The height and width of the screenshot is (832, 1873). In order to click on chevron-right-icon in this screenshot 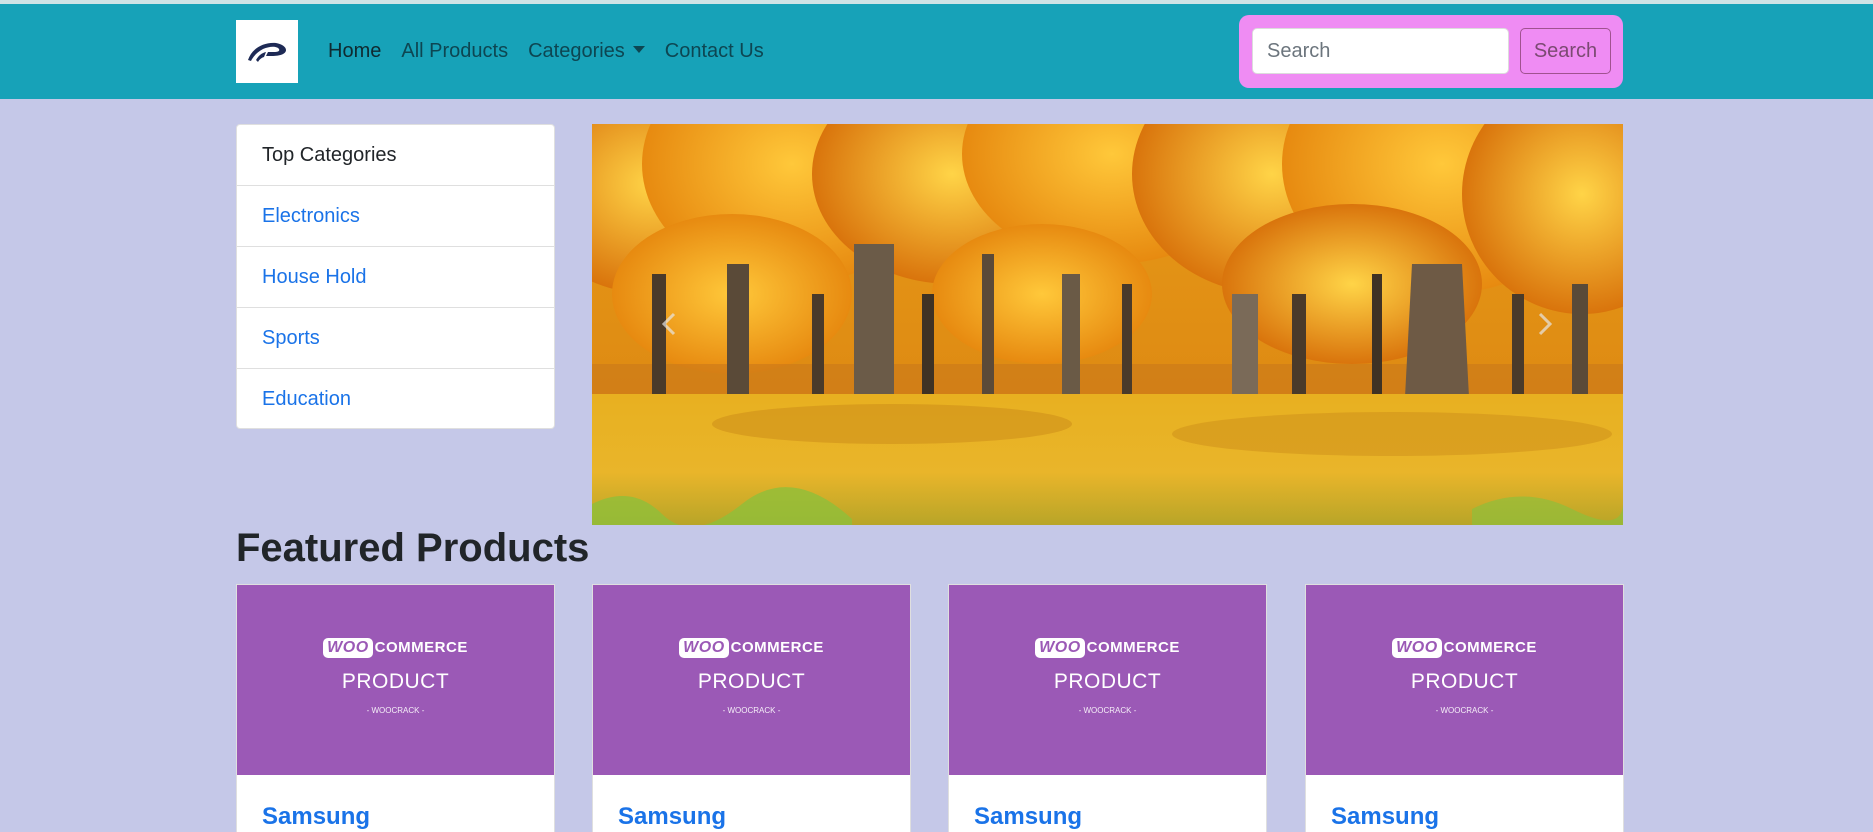, I will do `click(1545, 324)`.